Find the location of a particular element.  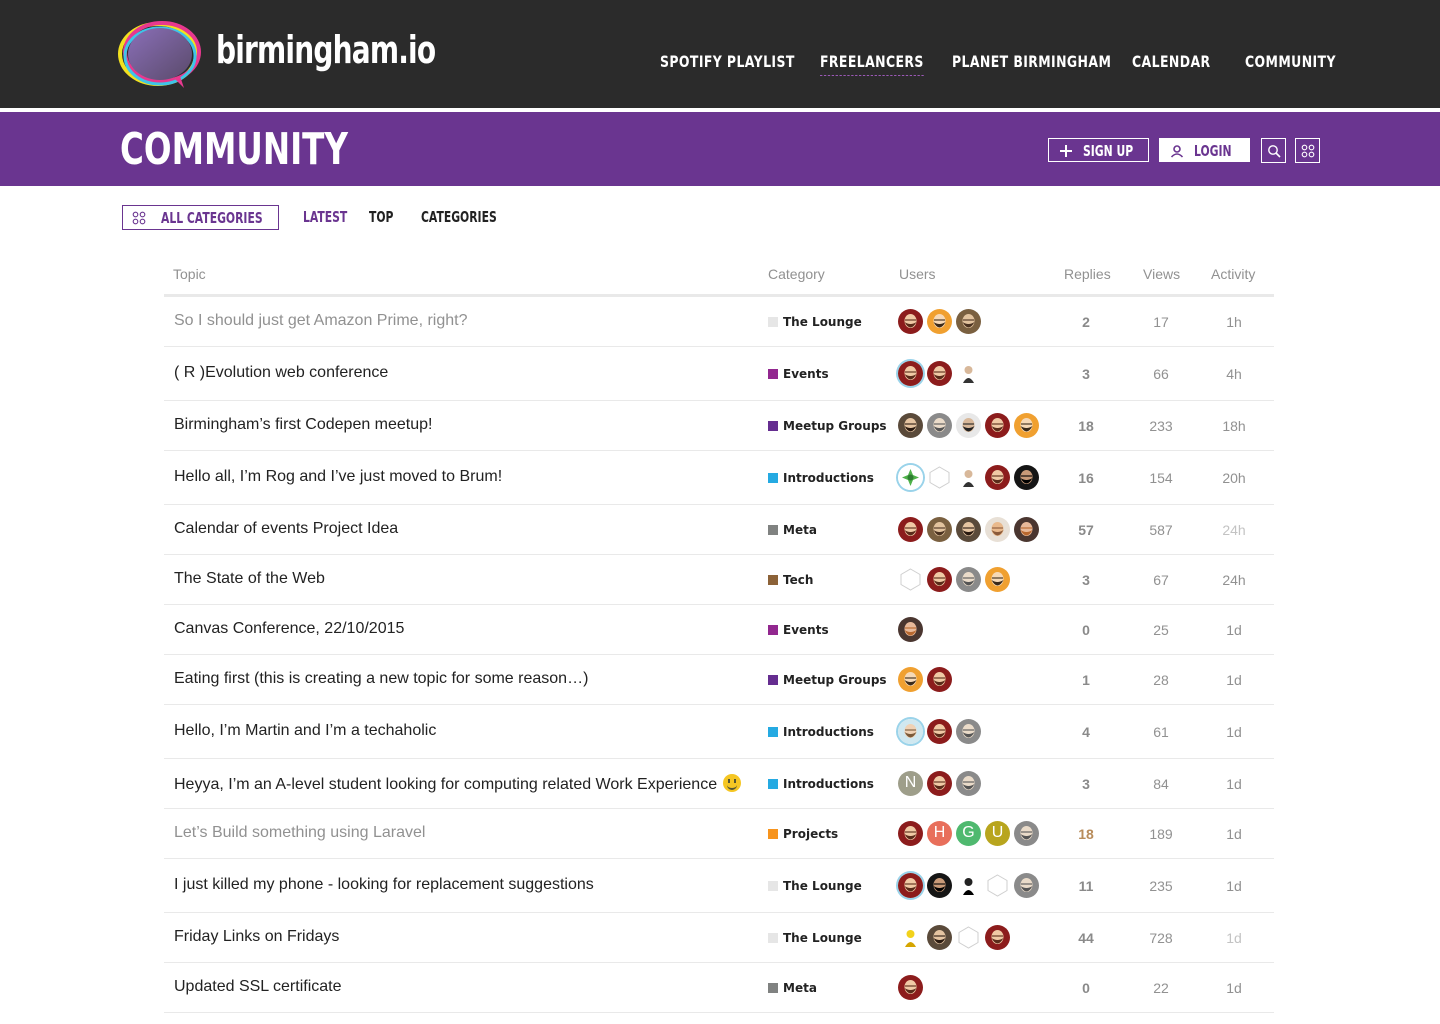

user-avatar: N is located at coordinates (910, 783).